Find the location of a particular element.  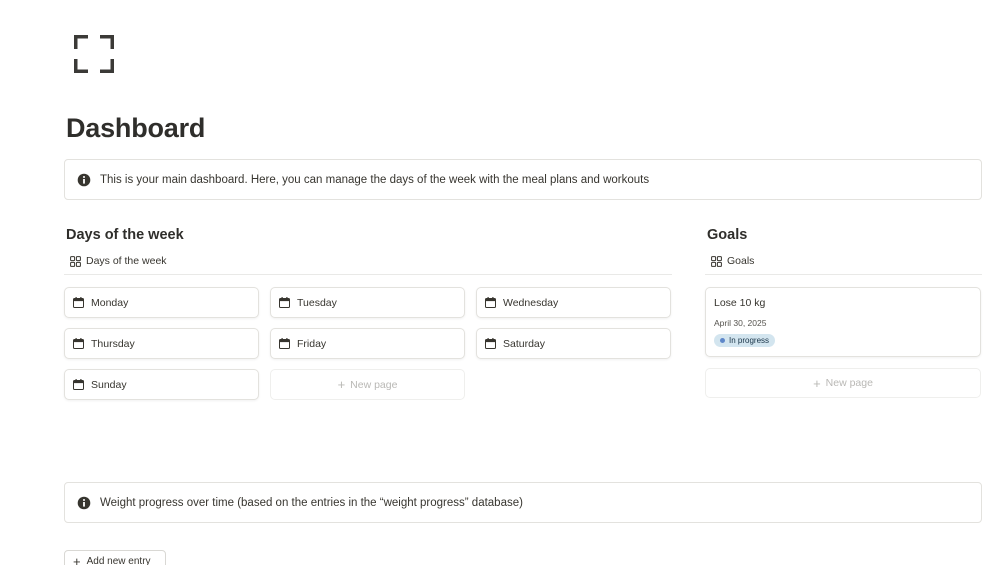

day-card-sunday: Sunday is located at coordinates (161, 384).